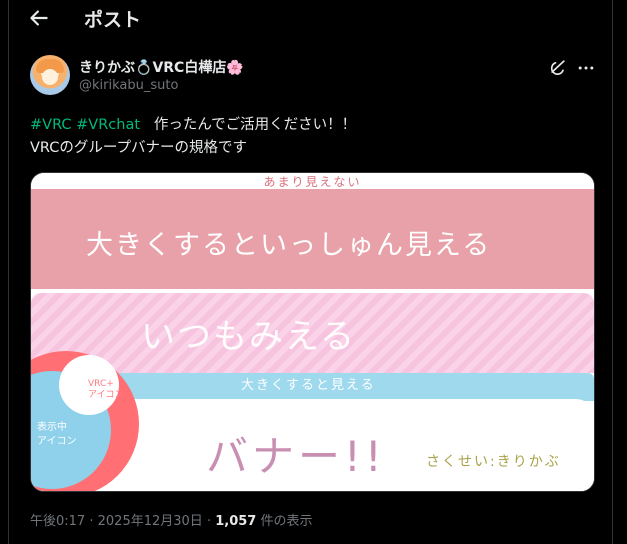 Image resolution: width=627 pixels, height=544 pixels. What do you see at coordinates (236, 521) in the screenshot?
I see `view-count: 1,057` at bounding box center [236, 521].